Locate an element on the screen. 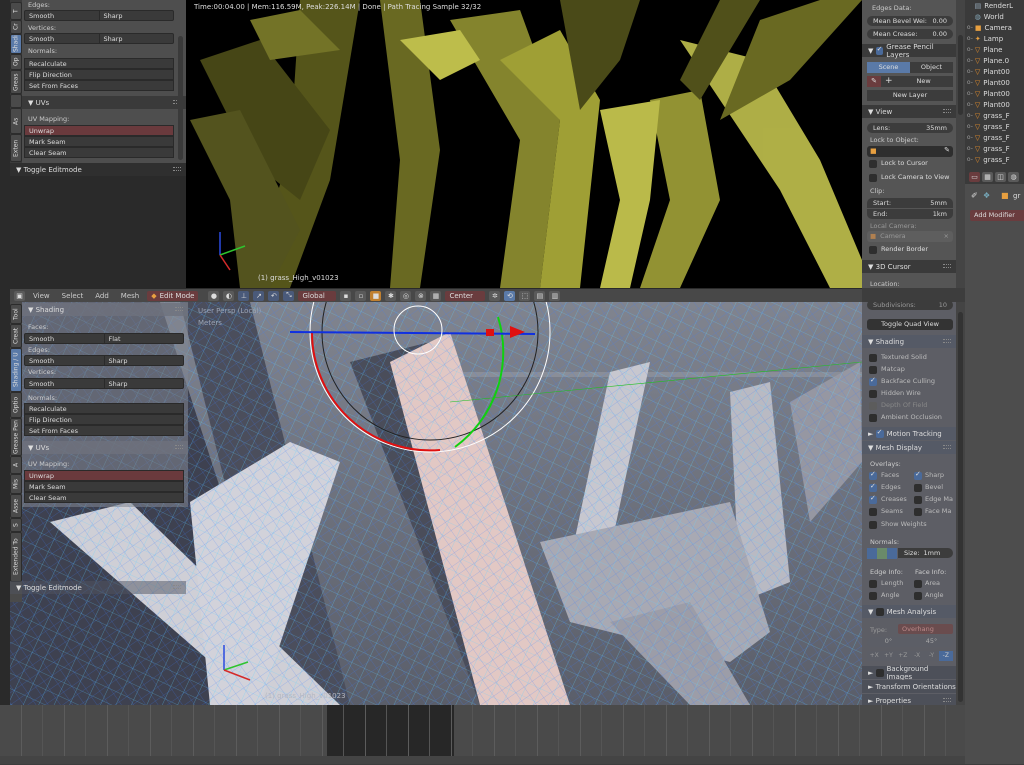  vertices-sharp-button: Sharp is located at coordinates (137, 38).